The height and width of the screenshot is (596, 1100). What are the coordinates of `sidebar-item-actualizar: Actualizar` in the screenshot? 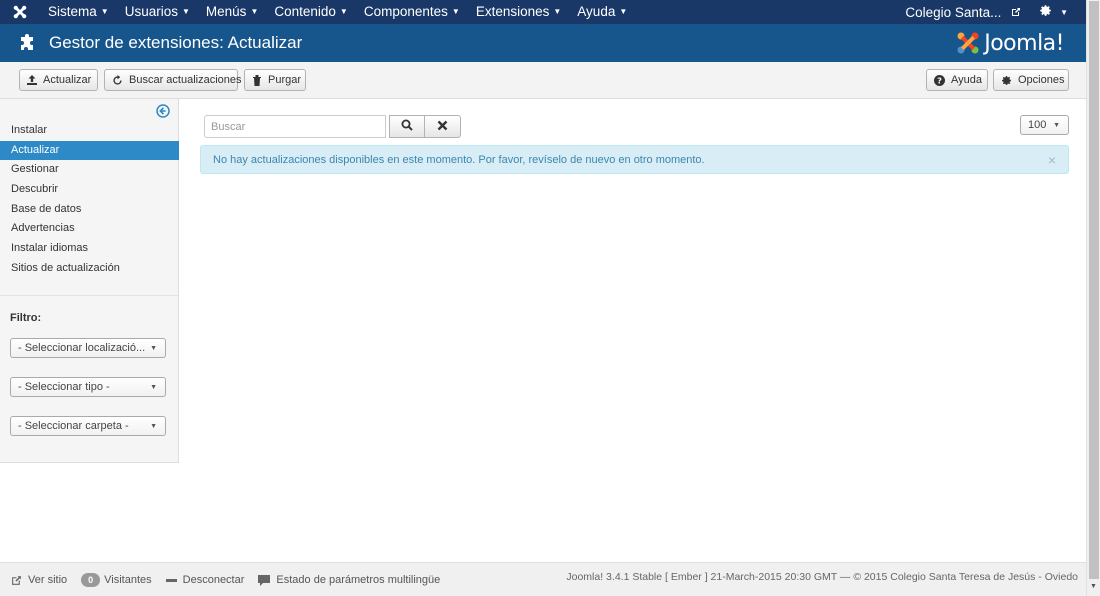 It's located at (89, 150).